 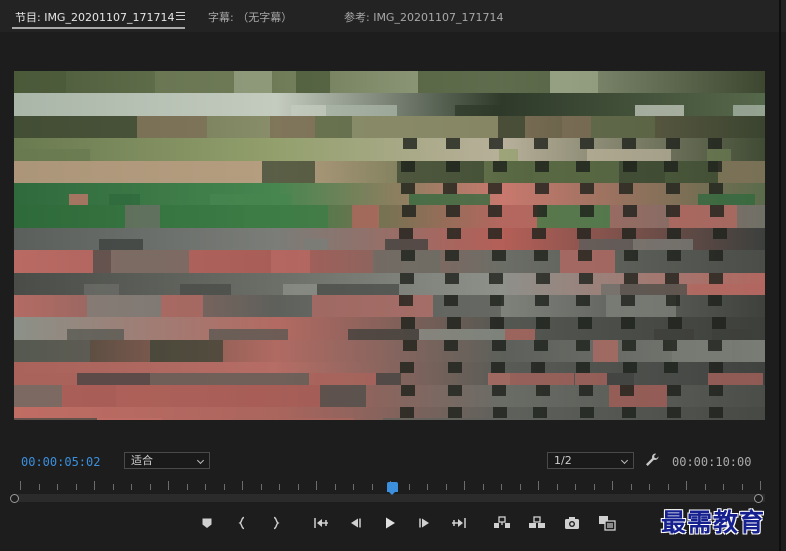 What do you see at coordinates (60, 462) in the screenshot?
I see `current-timecode: 00:00:05:02` at bounding box center [60, 462].